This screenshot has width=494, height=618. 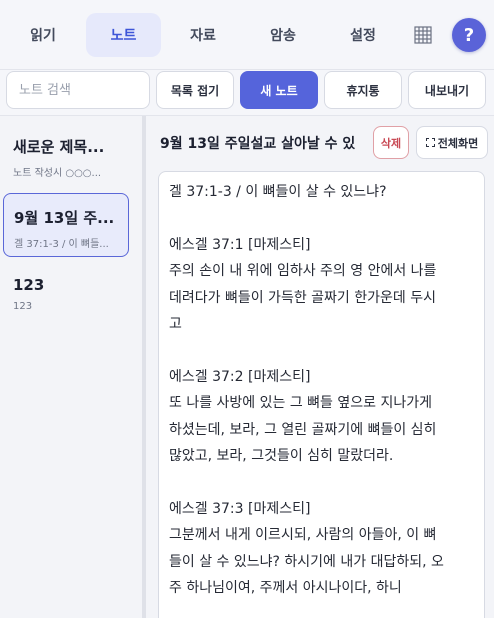 I want to click on note-header: 9월 13일 주일설교 살아날 수 있 삭제 전체화면, so click(x=320, y=139).